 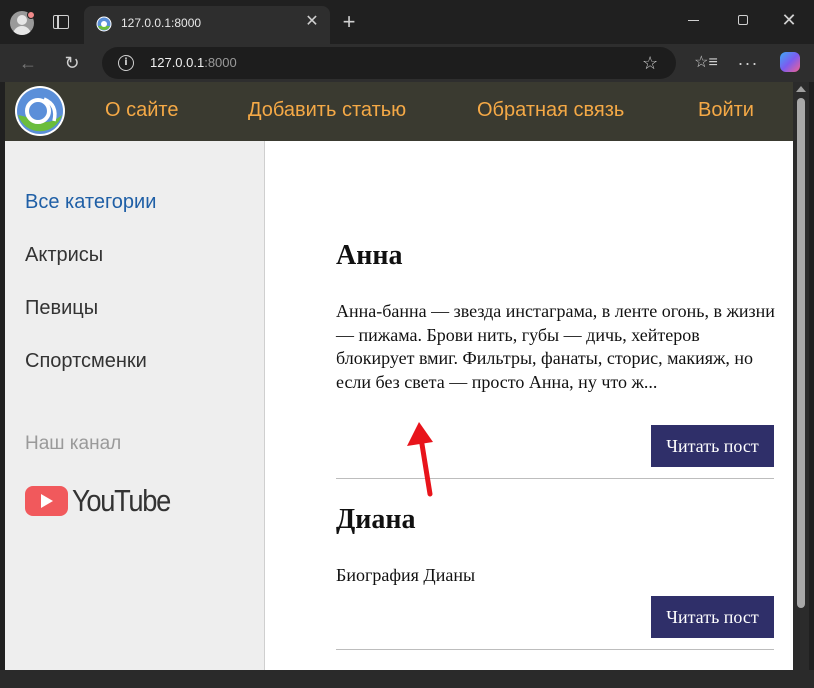 What do you see at coordinates (389, 63) in the screenshot?
I see `address-bar: i 127.0.0.1:8000 ☆` at bounding box center [389, 63].